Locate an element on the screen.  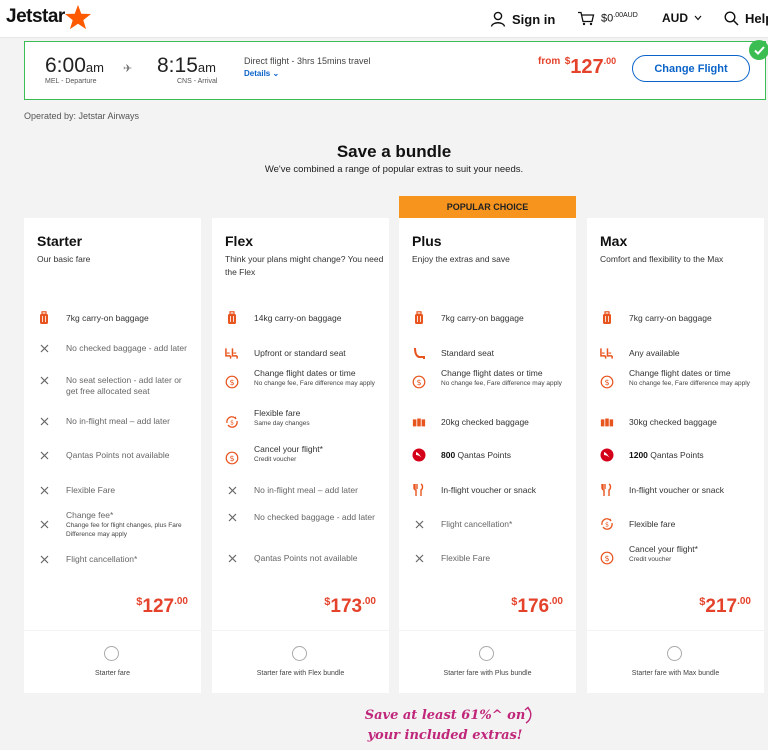
details-link: Details ⌄ is located at coordinates (261, 73).